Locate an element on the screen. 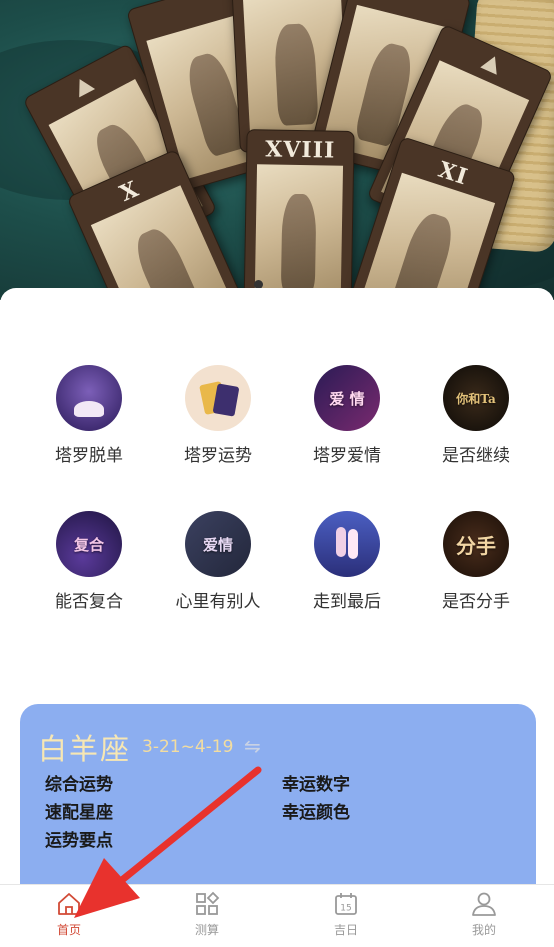  menu-item-someone-else: 爱情 心里有别人 is located at coordinates (218, 561).